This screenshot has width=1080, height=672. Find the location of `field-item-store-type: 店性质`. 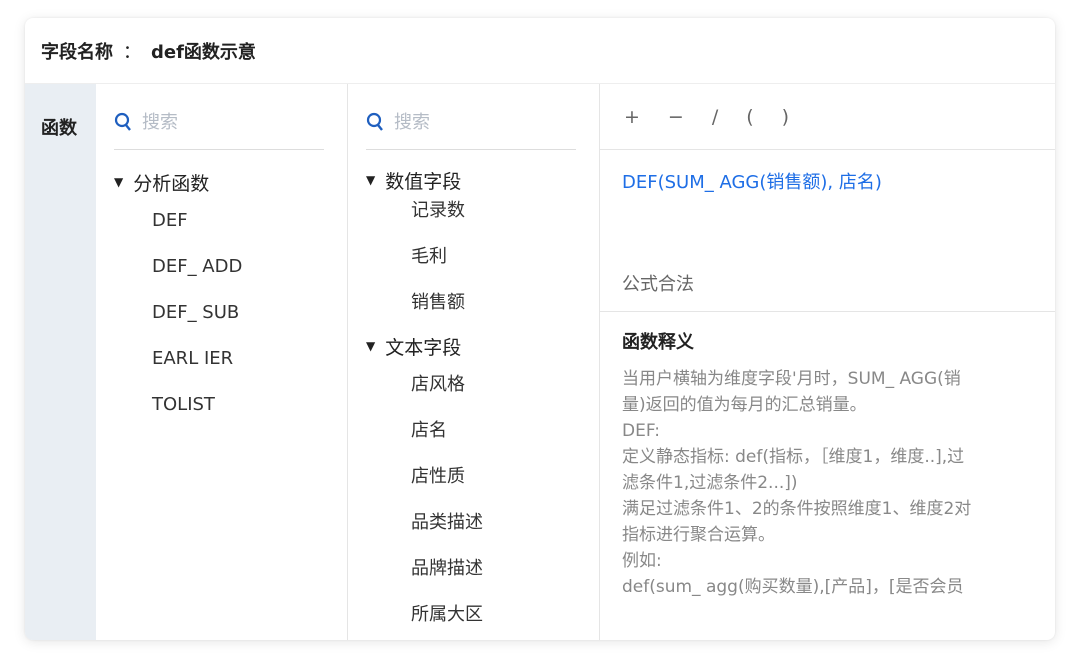

field-item-store-type: 店性质 is located at coordinates (447, 477).